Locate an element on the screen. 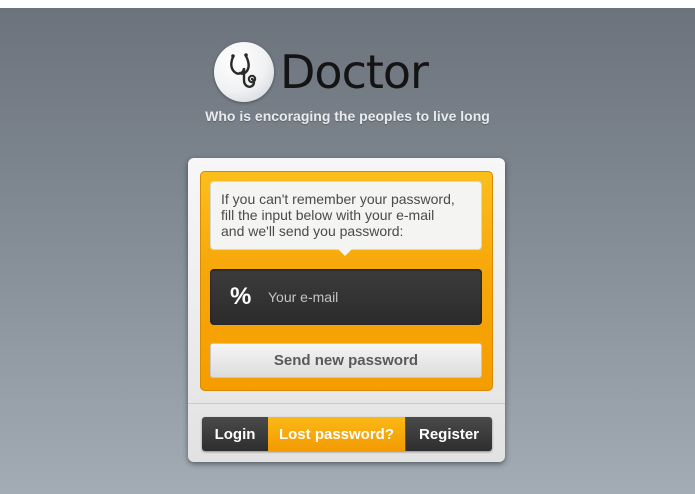  send-new-password-button: Send new password is located at coordinates (346, 360).